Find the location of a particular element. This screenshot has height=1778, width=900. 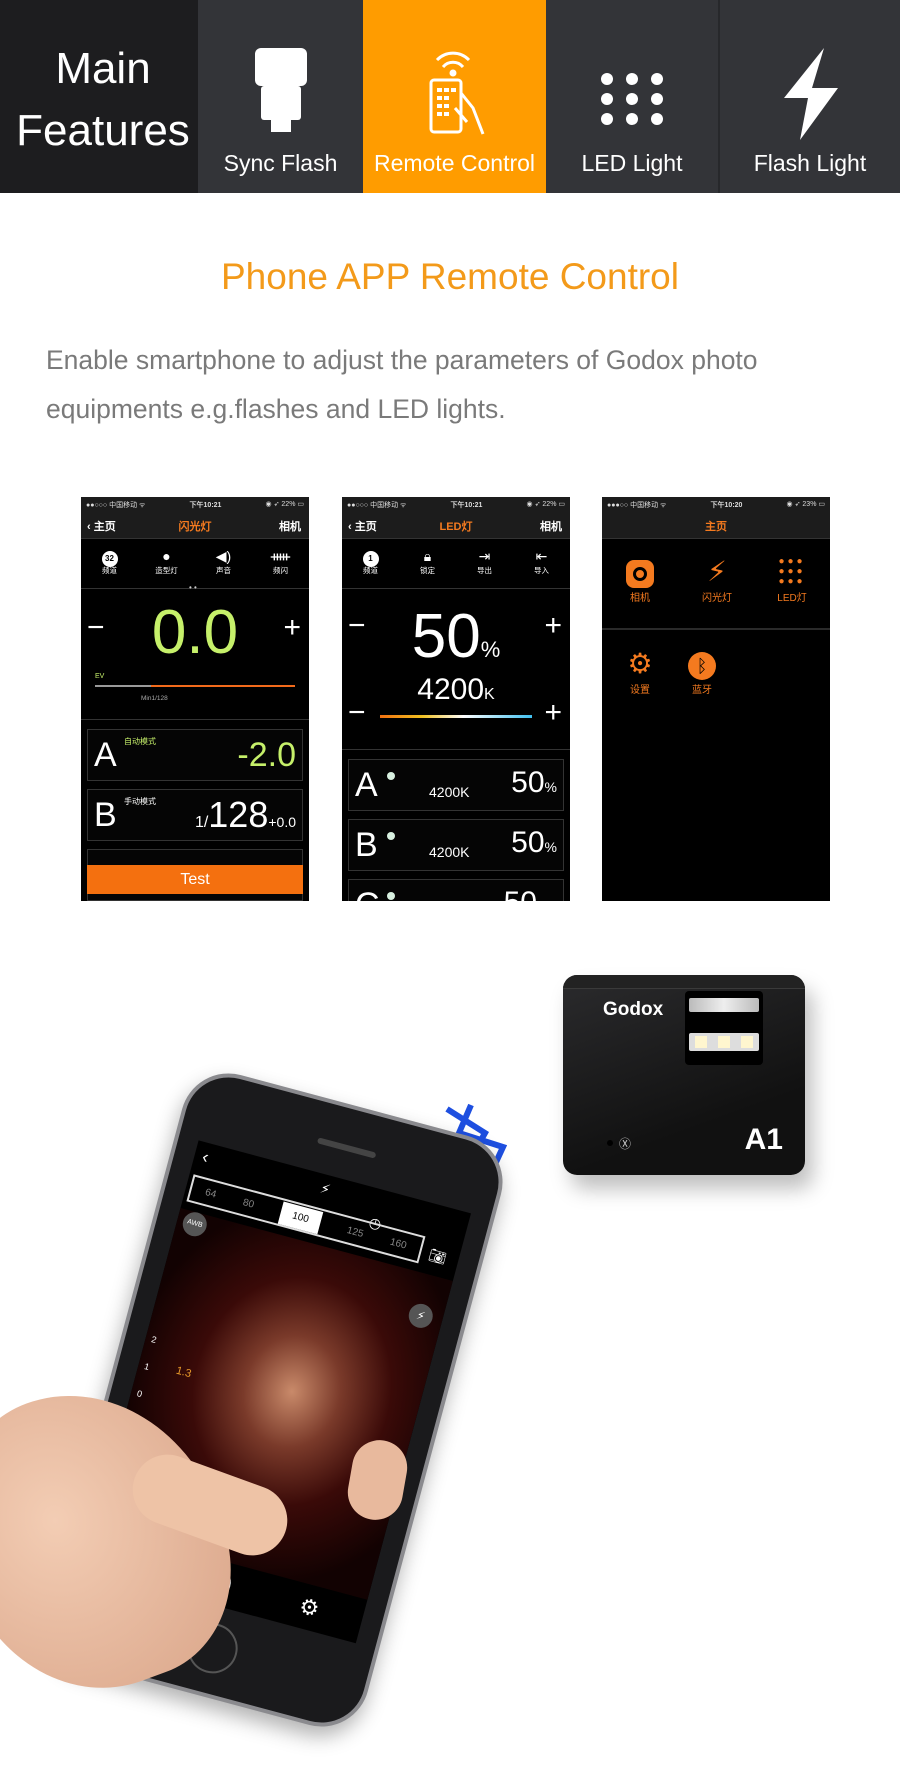

camera-icon is located at coordinates (640, 573).